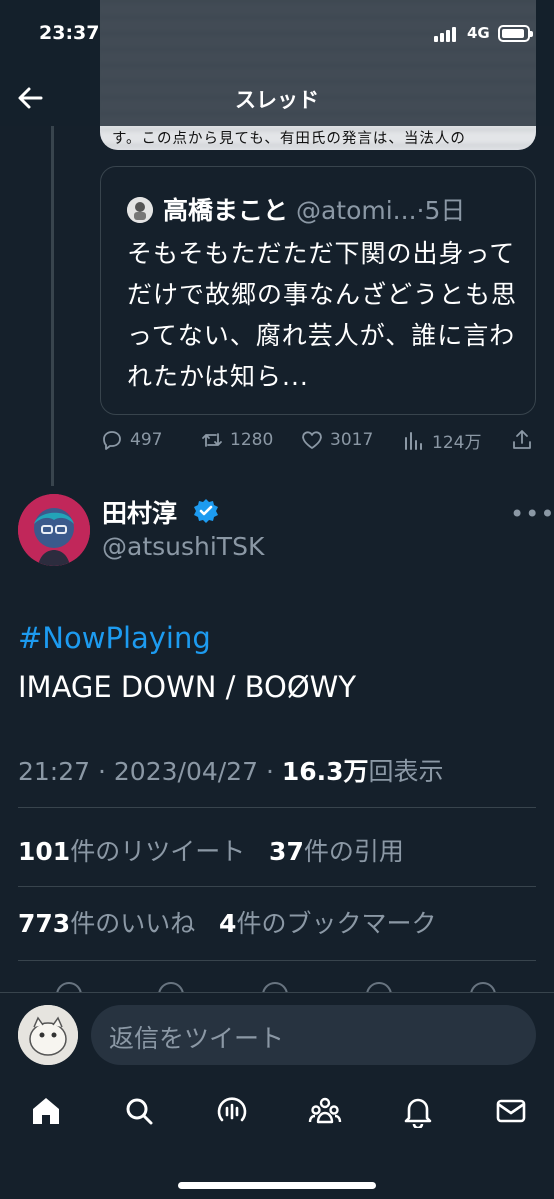  What do you see at coordinates (146, 440) in the screenshot?
I see `reply-count: 497` at bounding box center [146, 440].